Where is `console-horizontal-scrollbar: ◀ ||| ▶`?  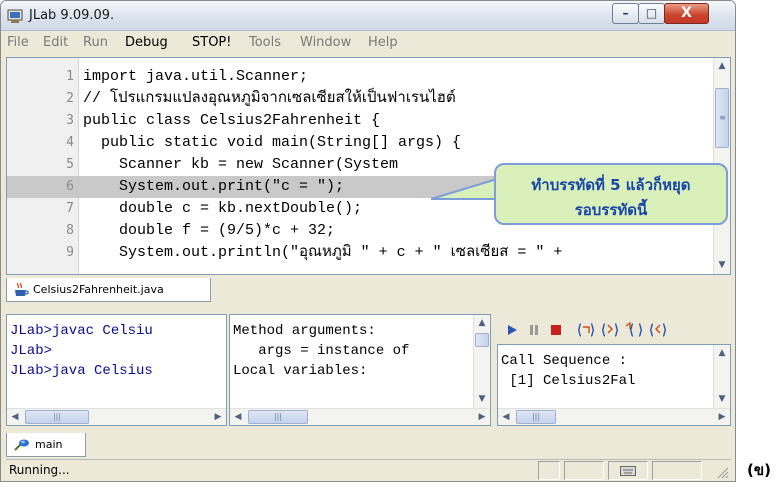
console-horizontal-scrollbar: ◀ ||| ▶ is located at coordinates (116, 416).